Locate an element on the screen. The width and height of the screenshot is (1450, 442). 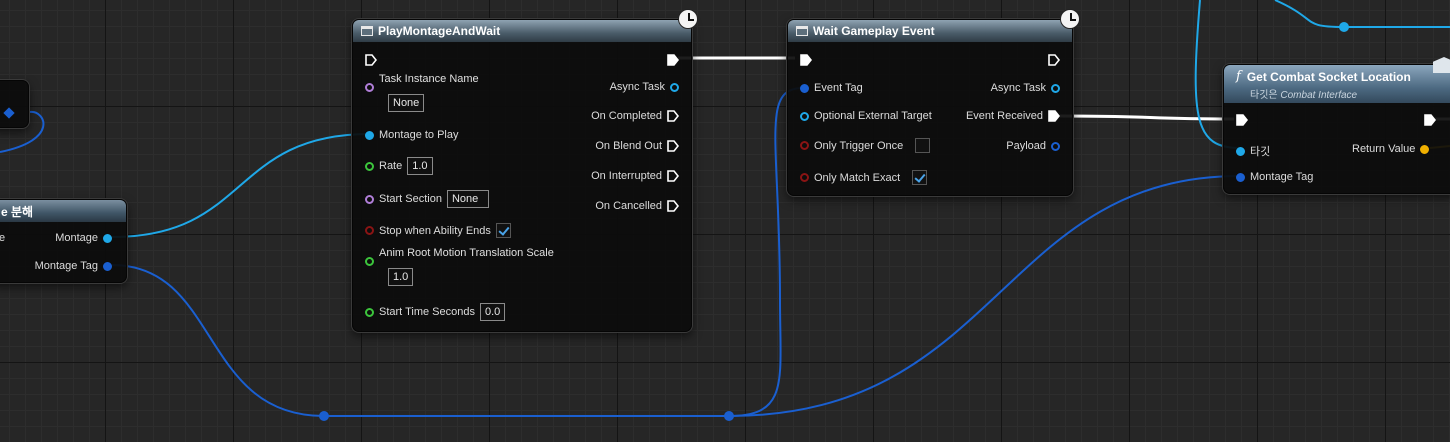
wait-exec-in is located at coordinates (806, 60).